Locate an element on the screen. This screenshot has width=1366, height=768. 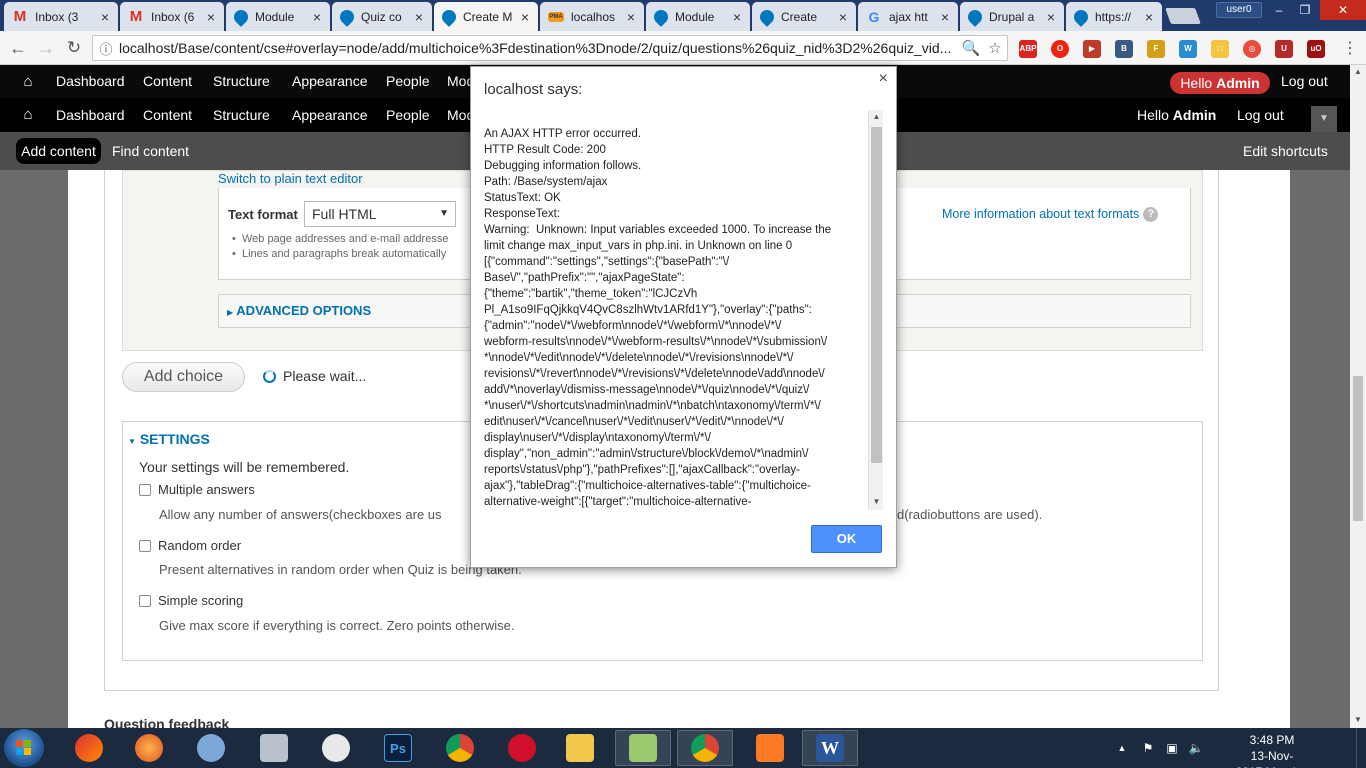
browser-tab: Quiz co × is located at coordinates (382, 16).